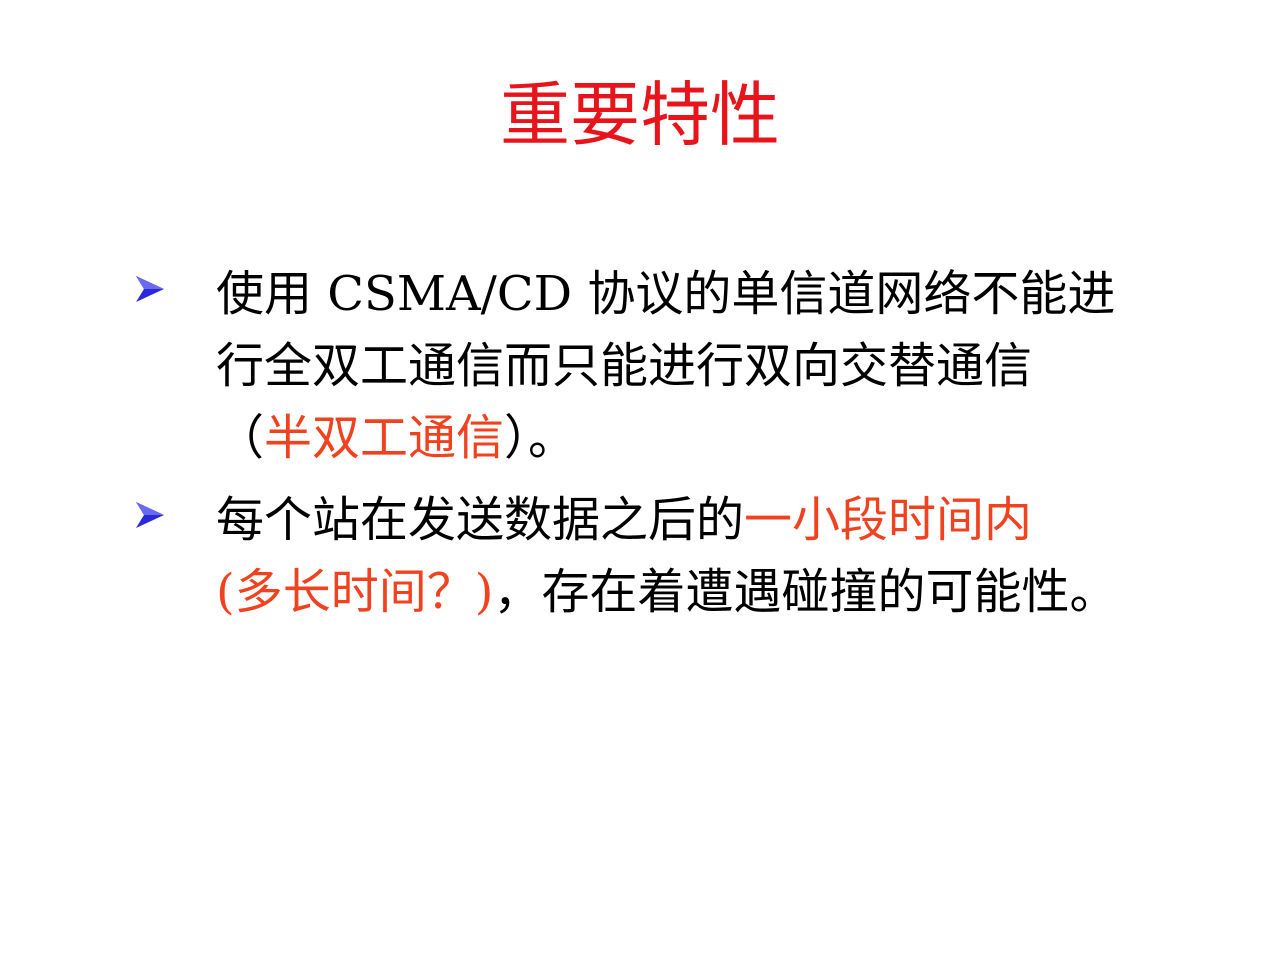  What do you see at coordinates (743, 438) in the screenshot?
I see `bullet-line: （半双工通信）。` at bounding box center [743, 438].